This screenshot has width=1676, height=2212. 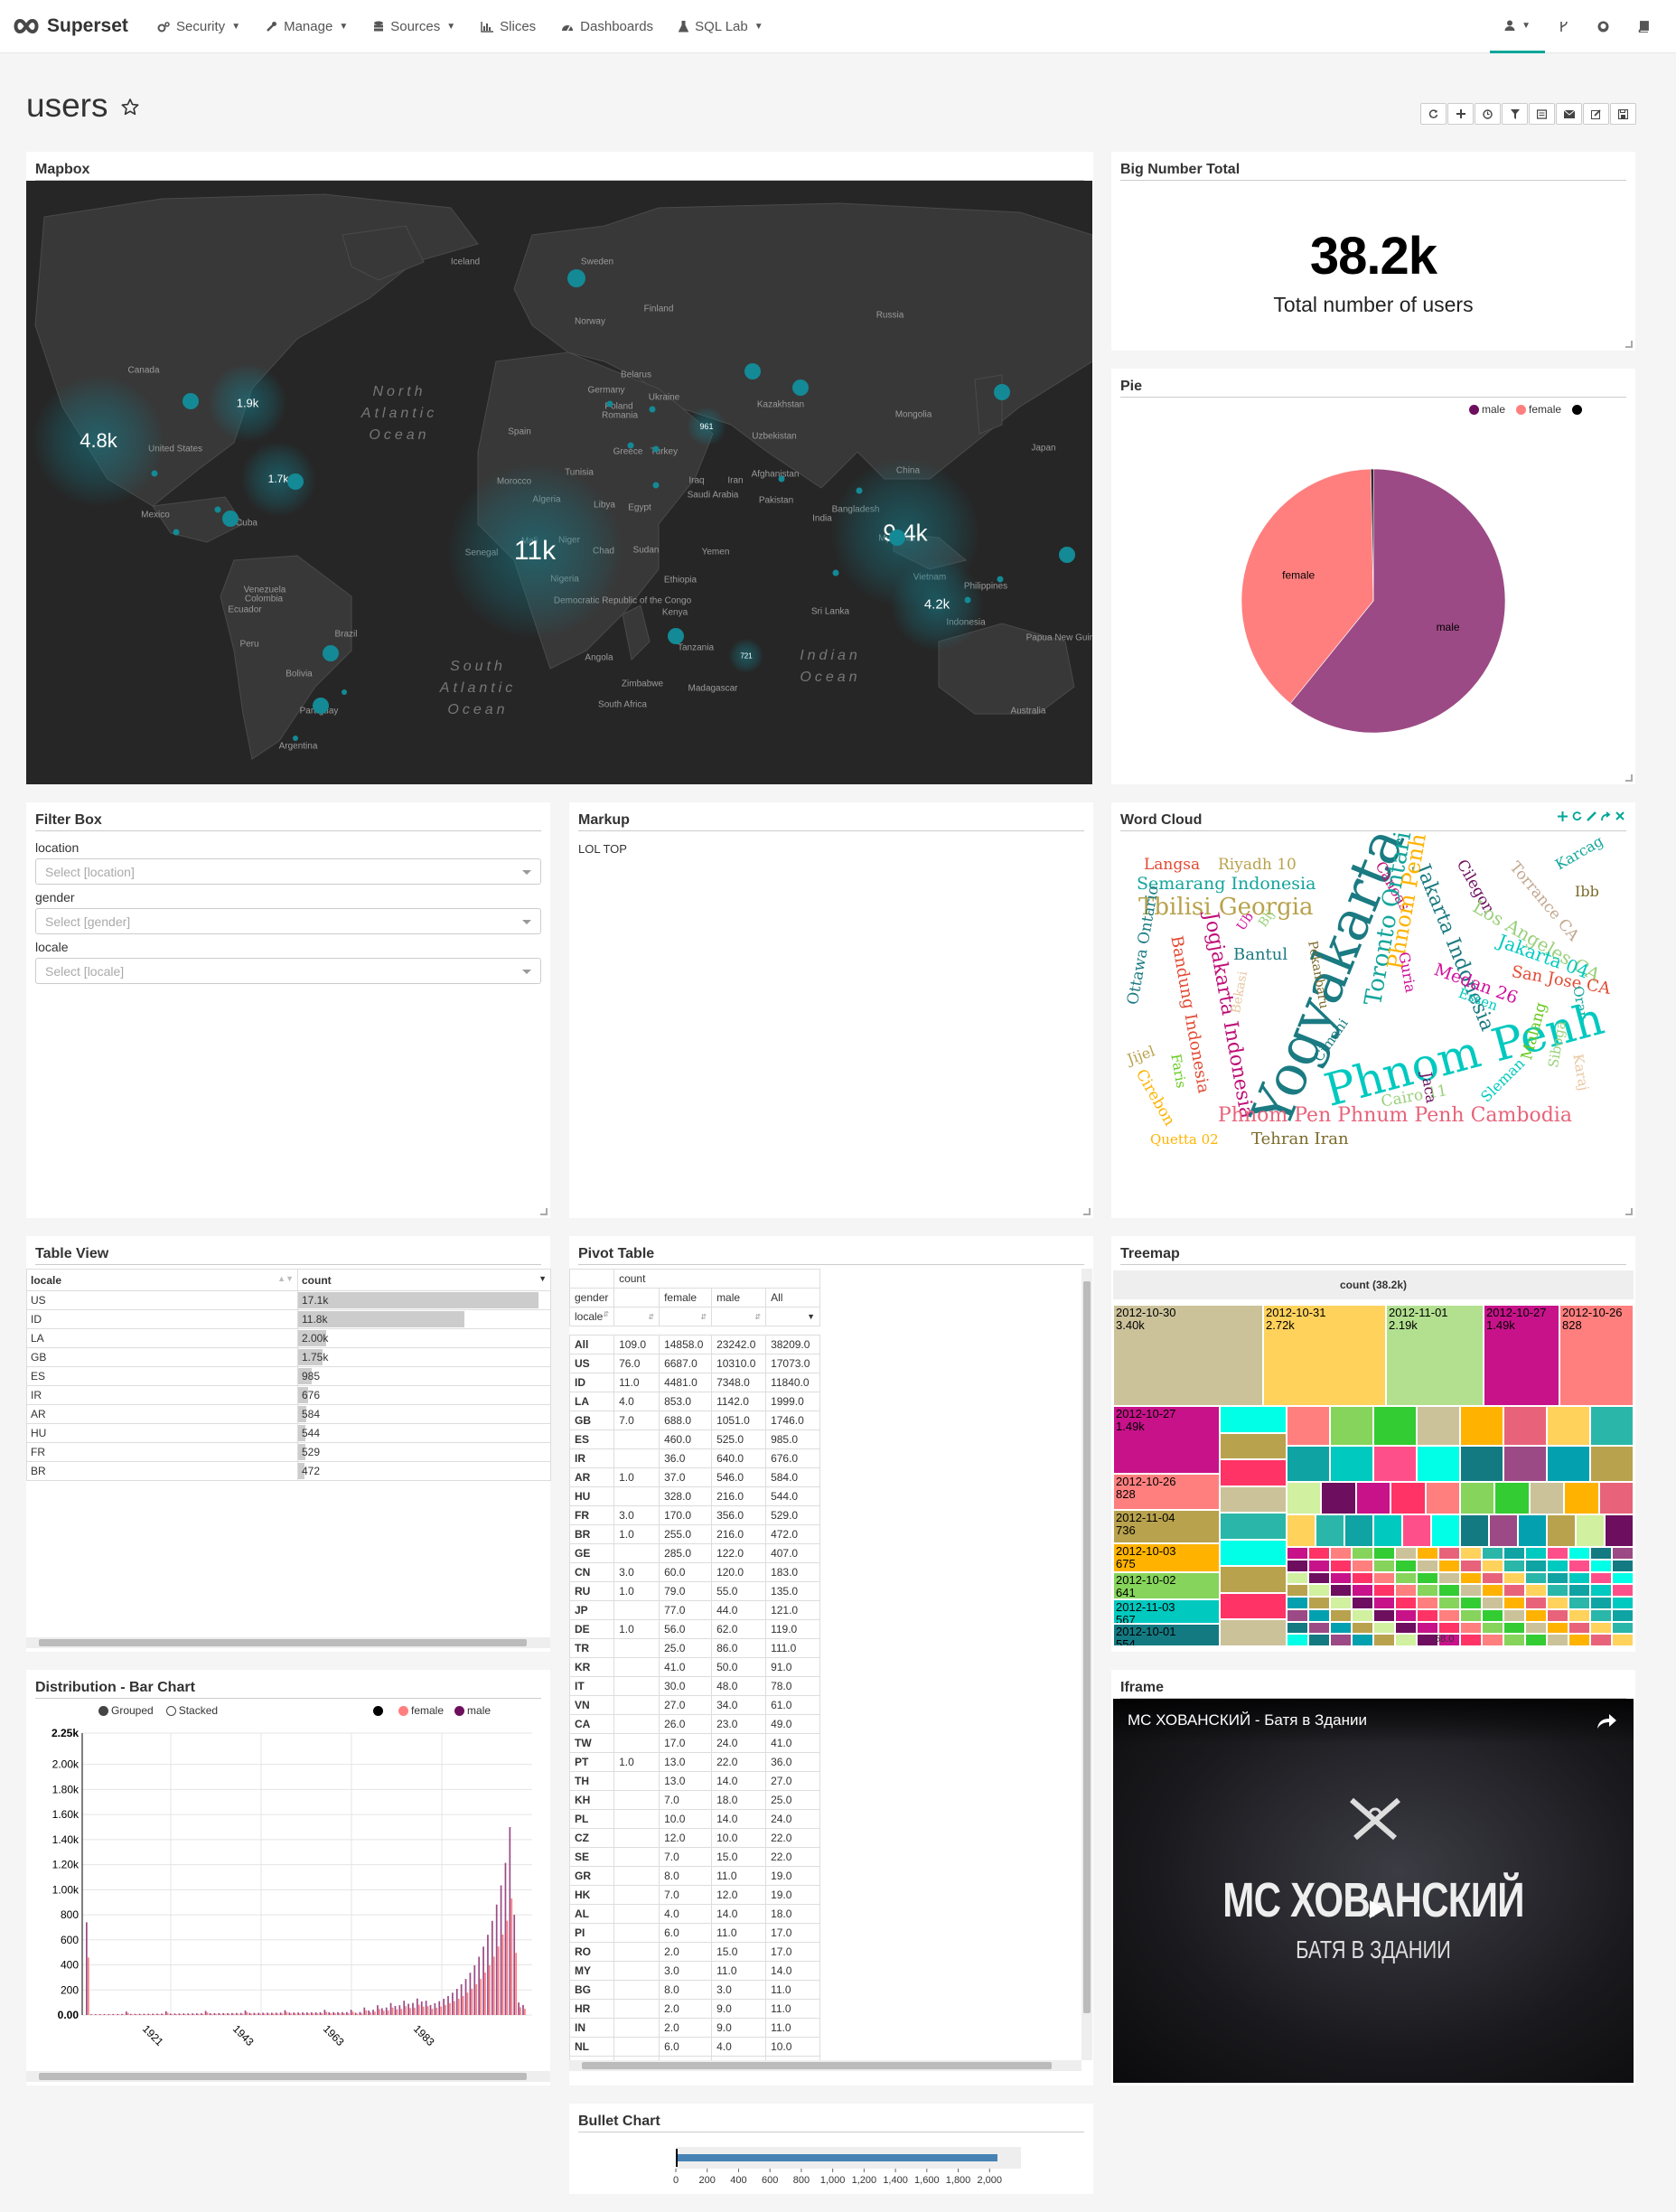 What do you see at coordinates (695, 1667) in the screenshot?
I see `pivot-row: KR 41.0 50.0 91.0` at bounding box center [695, 1667].